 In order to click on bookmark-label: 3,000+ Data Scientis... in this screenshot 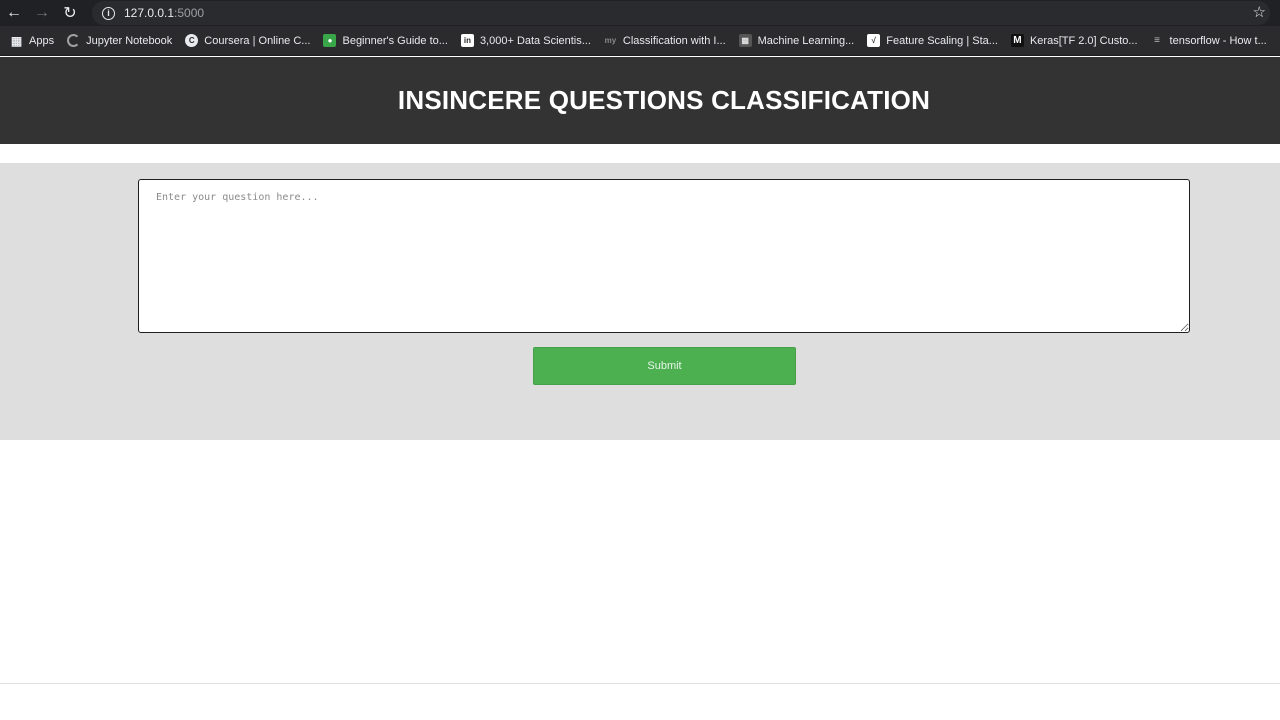, I will do `click(535, 40)`.